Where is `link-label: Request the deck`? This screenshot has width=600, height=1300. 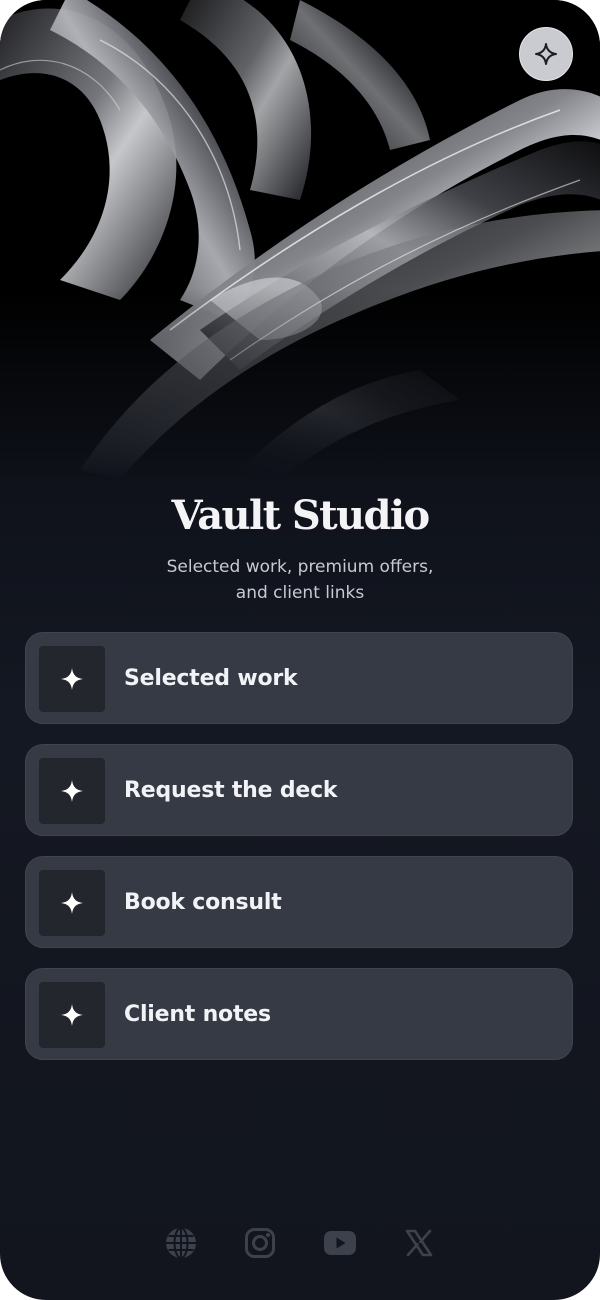
link-label: Request the deck is located at coordinates (231, 790).